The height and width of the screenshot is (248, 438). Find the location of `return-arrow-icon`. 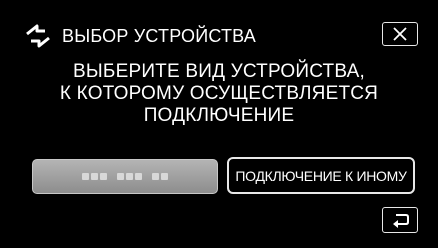

return-arrow-icon is located at coordinates (401, 221).